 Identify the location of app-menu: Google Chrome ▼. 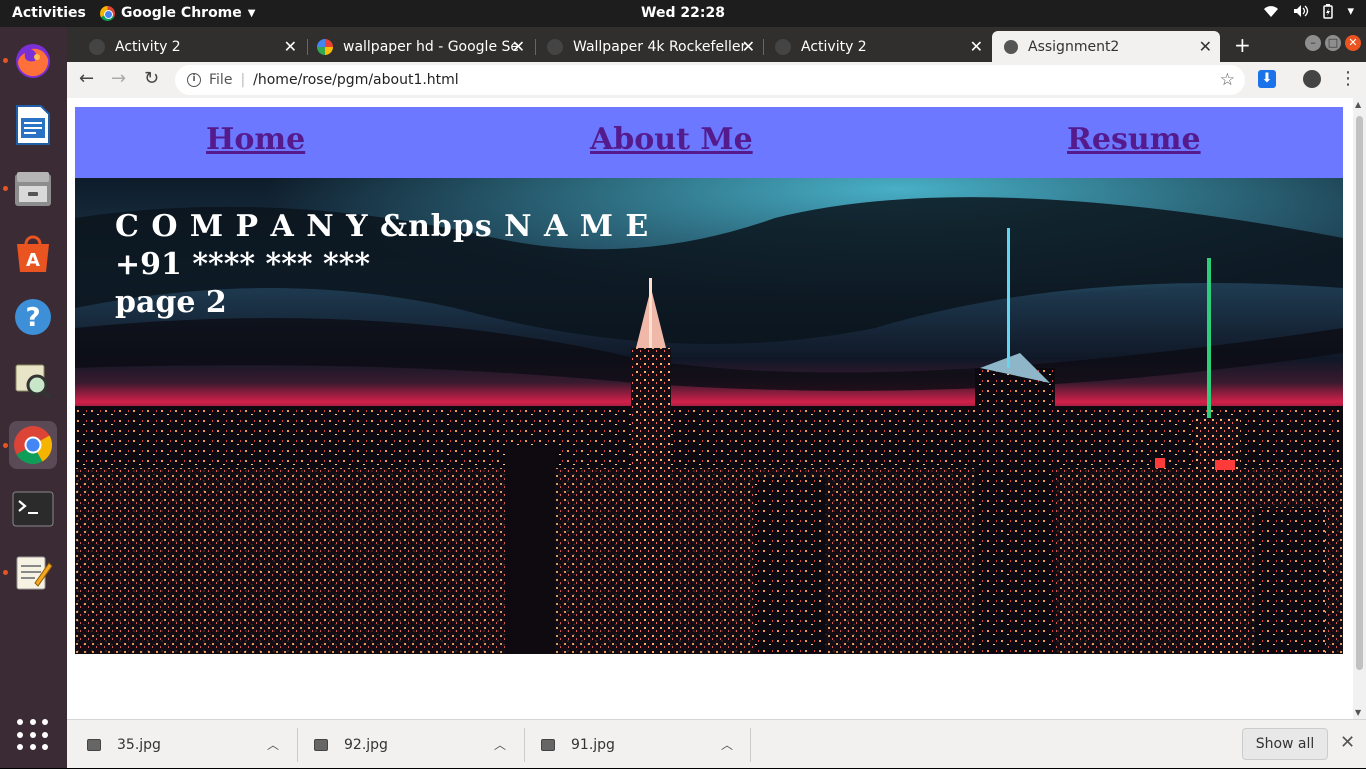
(177, 13).